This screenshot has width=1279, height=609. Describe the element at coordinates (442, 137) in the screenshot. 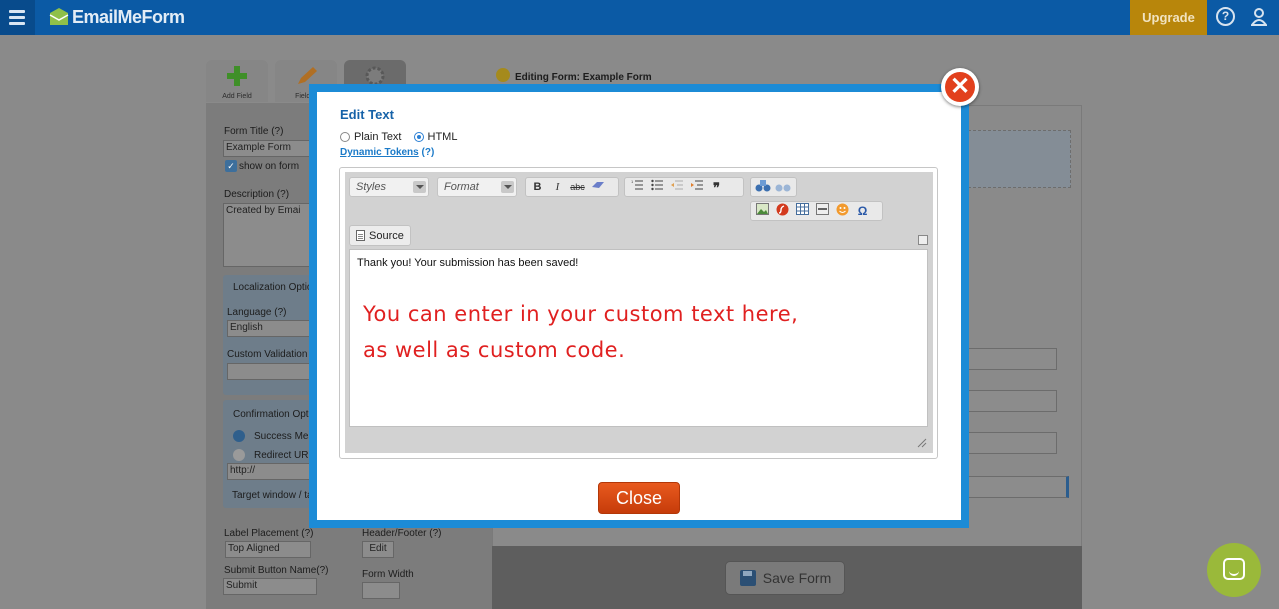

I see `html-label: HTML` at that location.